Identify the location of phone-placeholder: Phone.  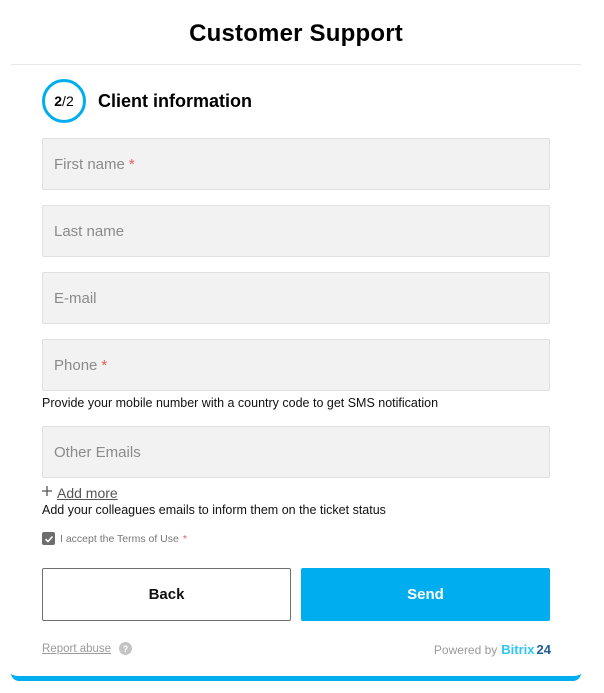
(76, 365).